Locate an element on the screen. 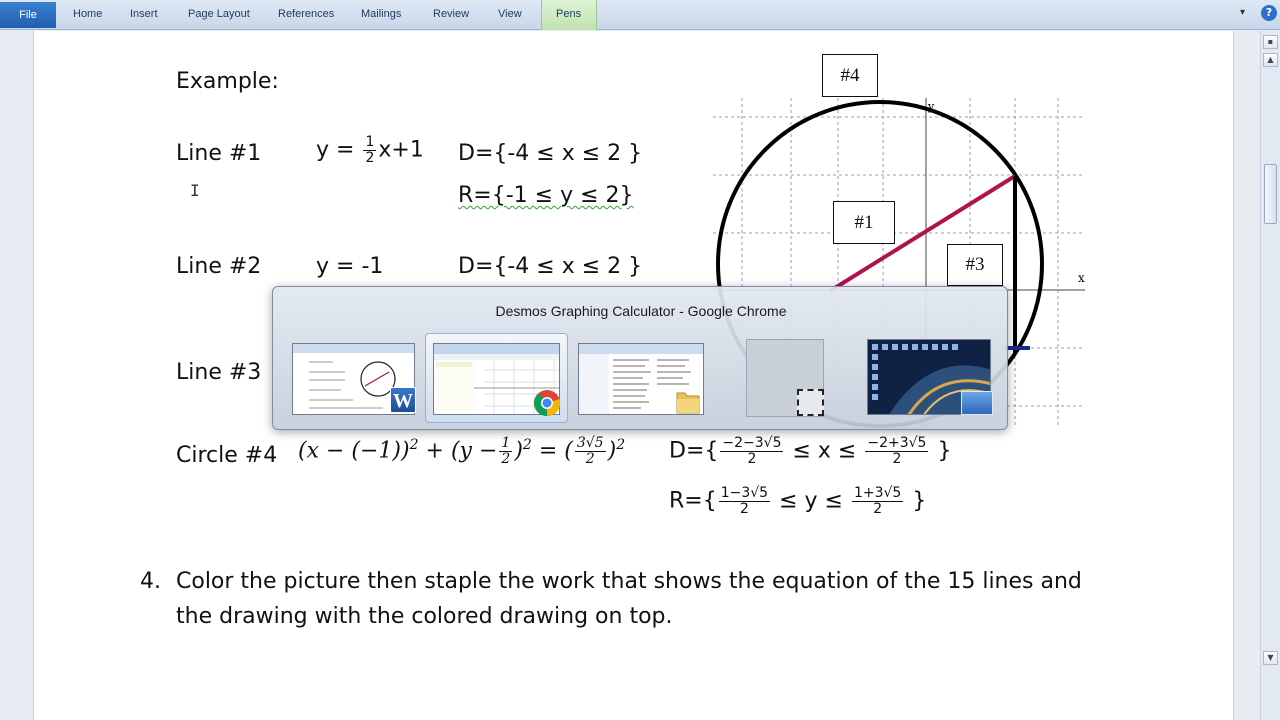 The height and width of the screenshot is (720, 1280). circle4-range: R={1−3√5 2 ≤ y ≤ 1+3√5 2 } is located at coordinates (797, 501).